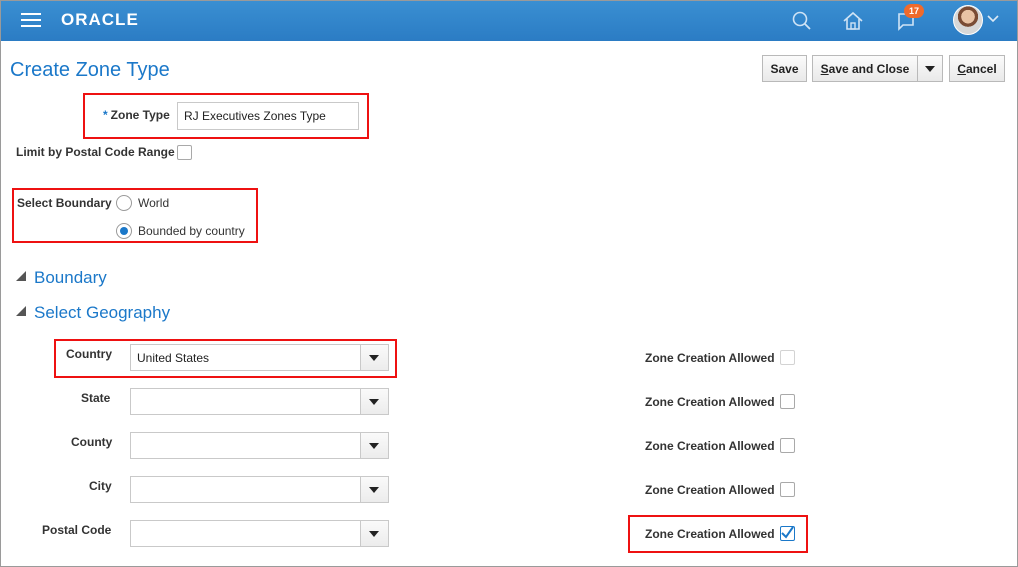 Image resolution: width=1018 pixels, height=567 pixels. What do you see at coordinates (710, 358) in the screenshot?
I see `country-zone-creation-label: Zone Creation Allowed` at bounding box center [710, 358].